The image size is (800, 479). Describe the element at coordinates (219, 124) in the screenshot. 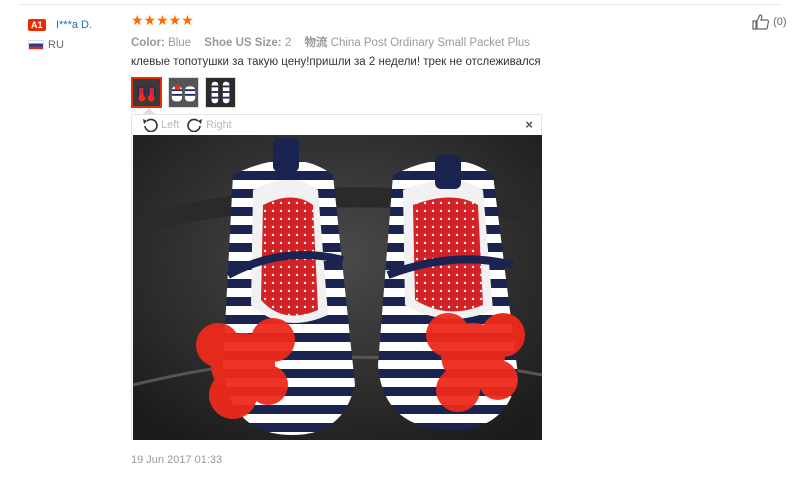

I see `rotate-right-label: Right` at that location.